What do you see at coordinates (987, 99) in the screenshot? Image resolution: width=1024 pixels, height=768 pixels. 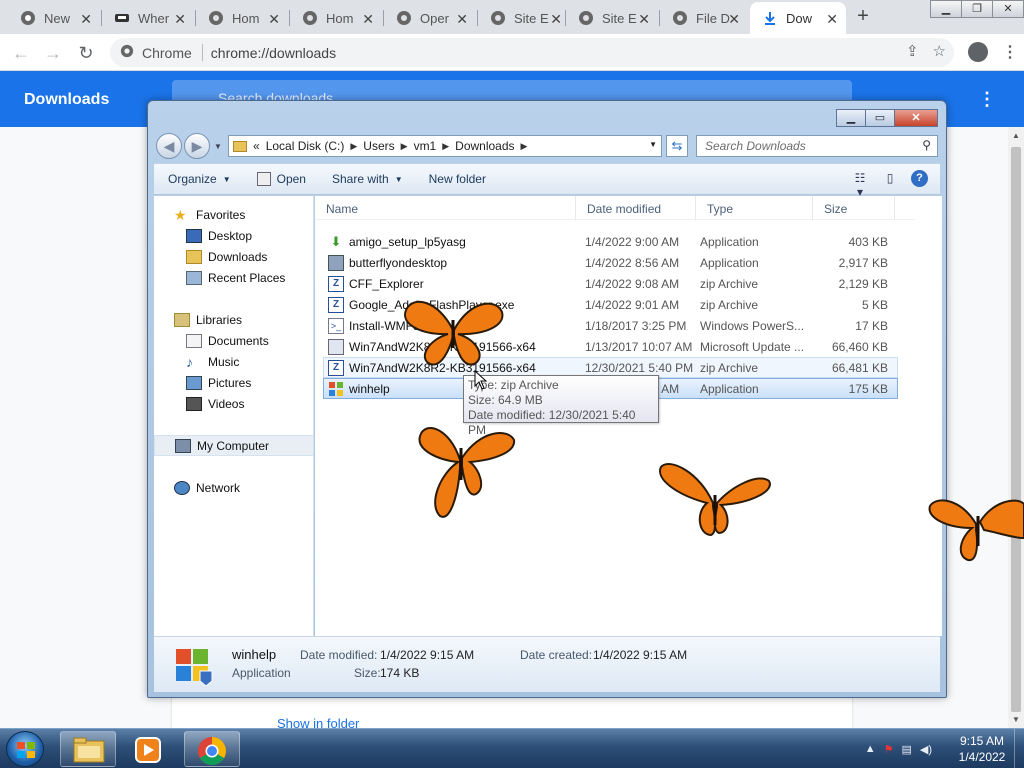 I see `downloads-menu-icon: ⋮` at bounding box center [987, 99].